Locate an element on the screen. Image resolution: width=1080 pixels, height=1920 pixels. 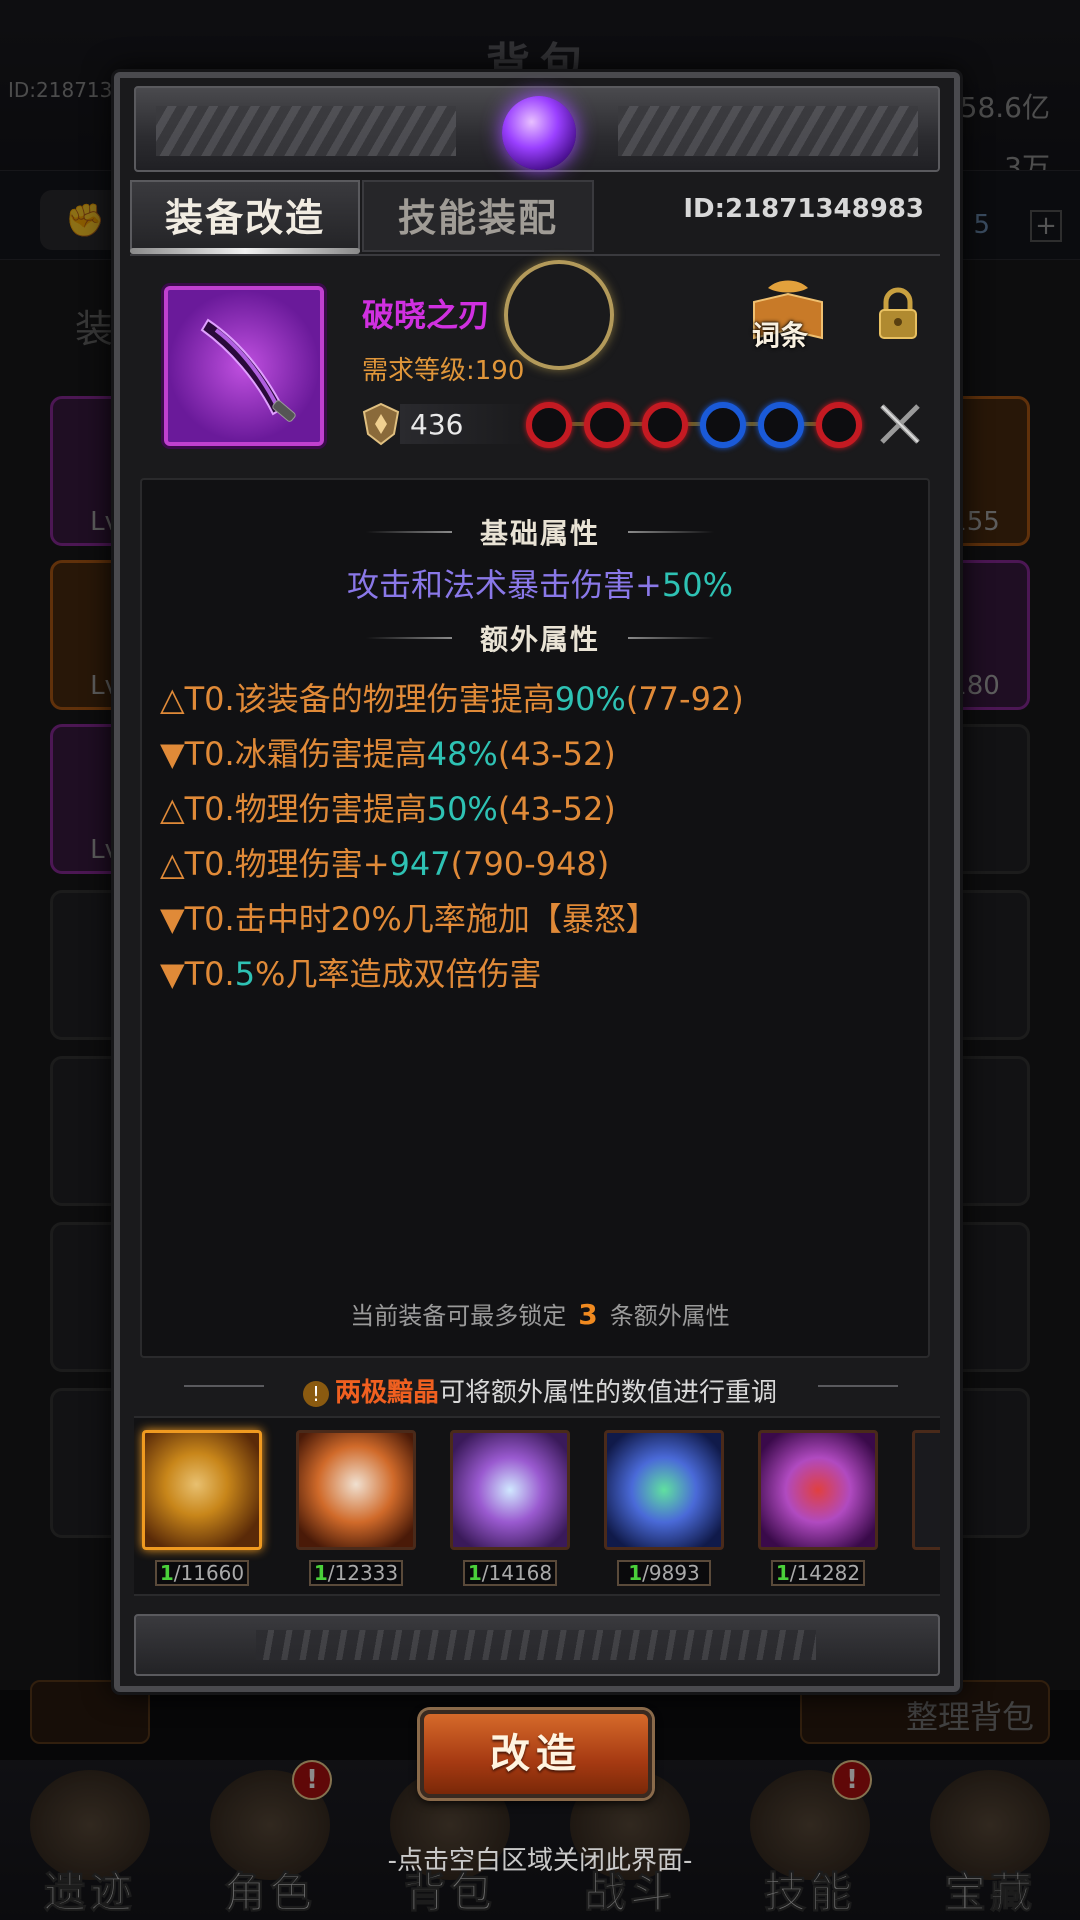
tab-skill-equip: 技能装配 is located at coordinates (478, 216).